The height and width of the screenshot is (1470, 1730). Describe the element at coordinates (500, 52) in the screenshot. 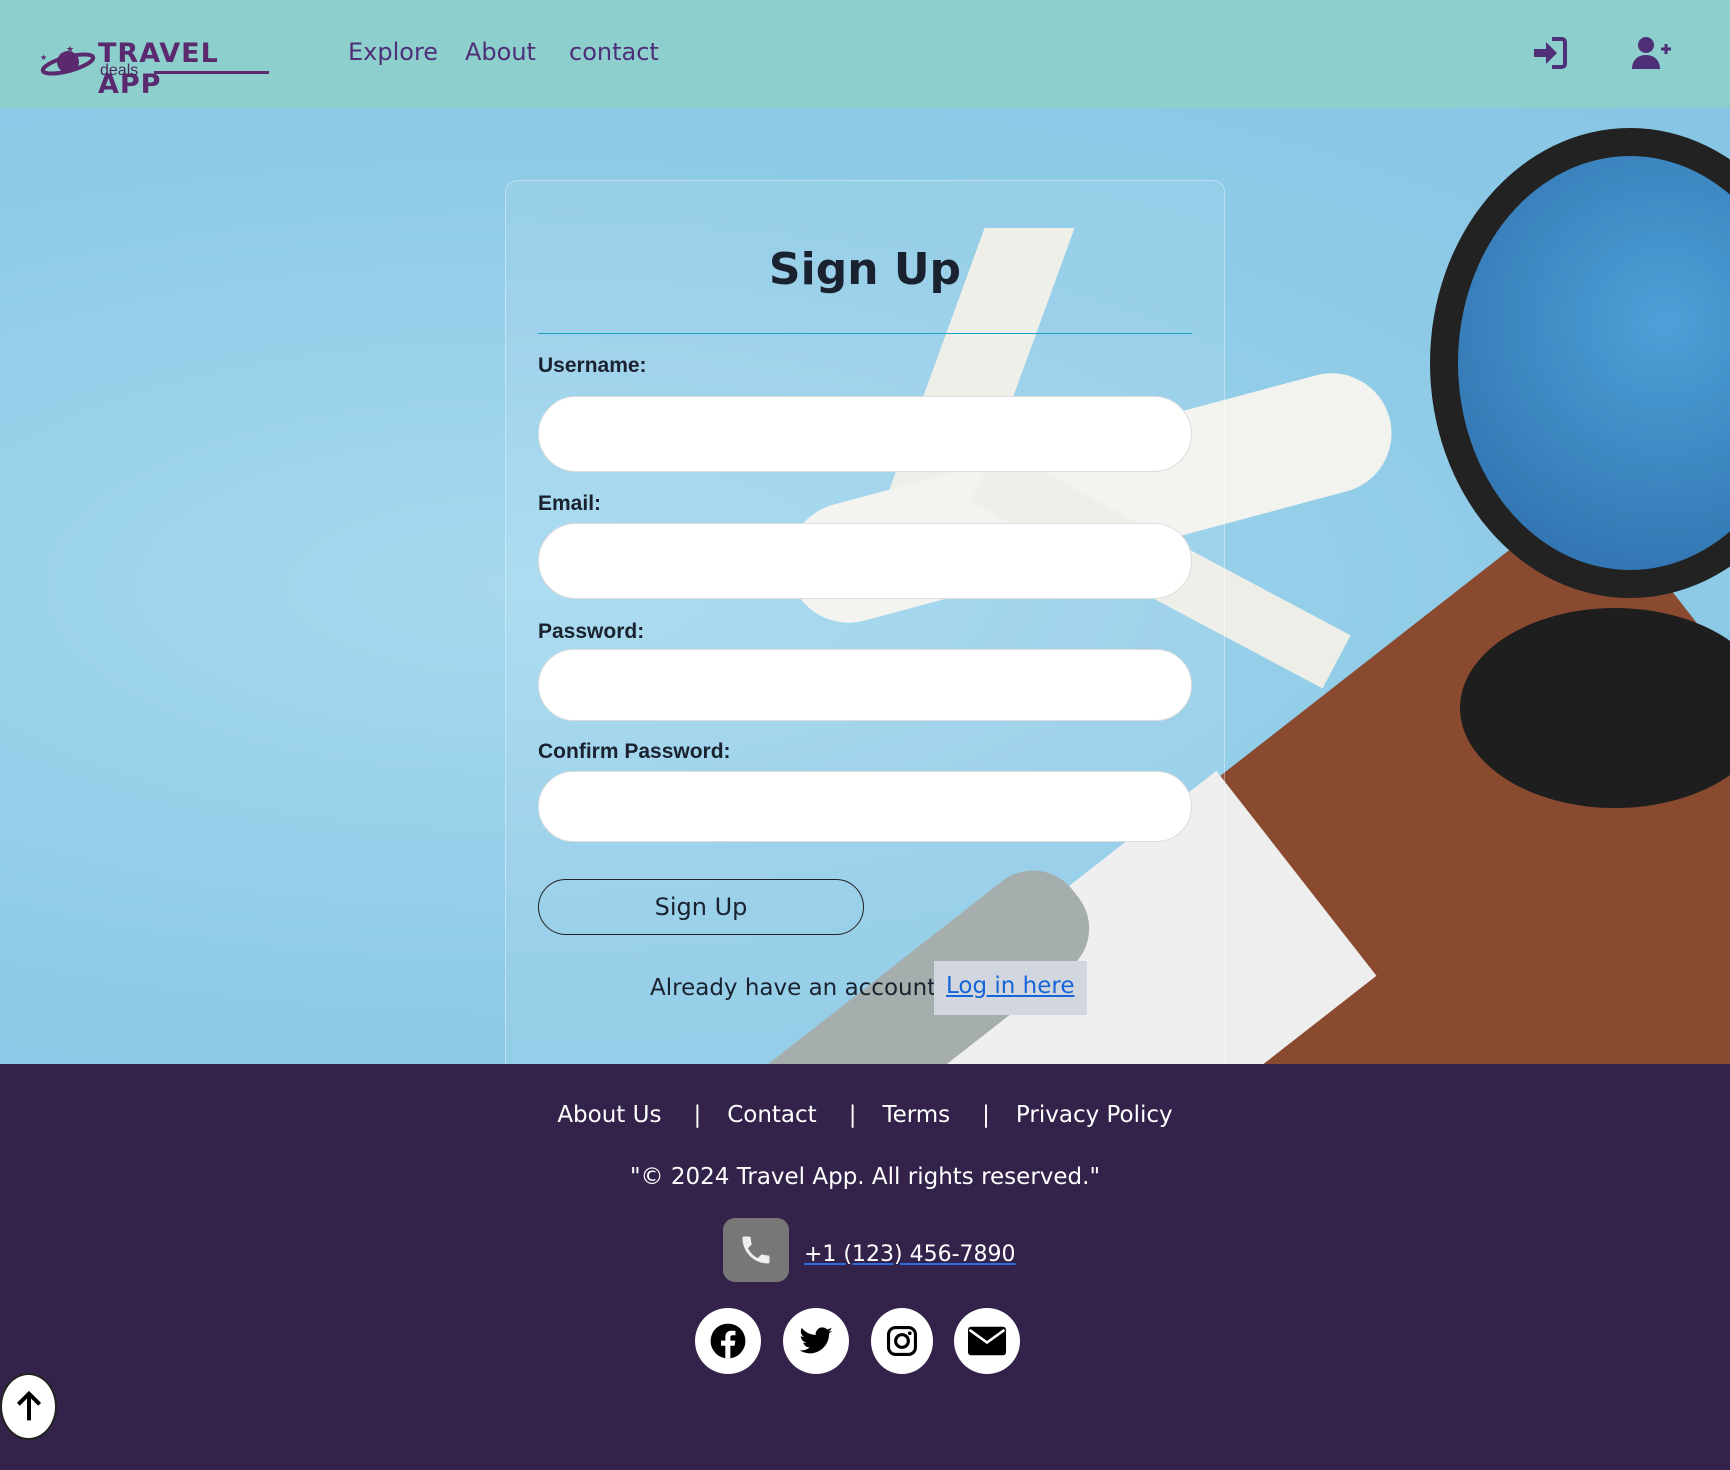

I see `nav-about: About` at that location.